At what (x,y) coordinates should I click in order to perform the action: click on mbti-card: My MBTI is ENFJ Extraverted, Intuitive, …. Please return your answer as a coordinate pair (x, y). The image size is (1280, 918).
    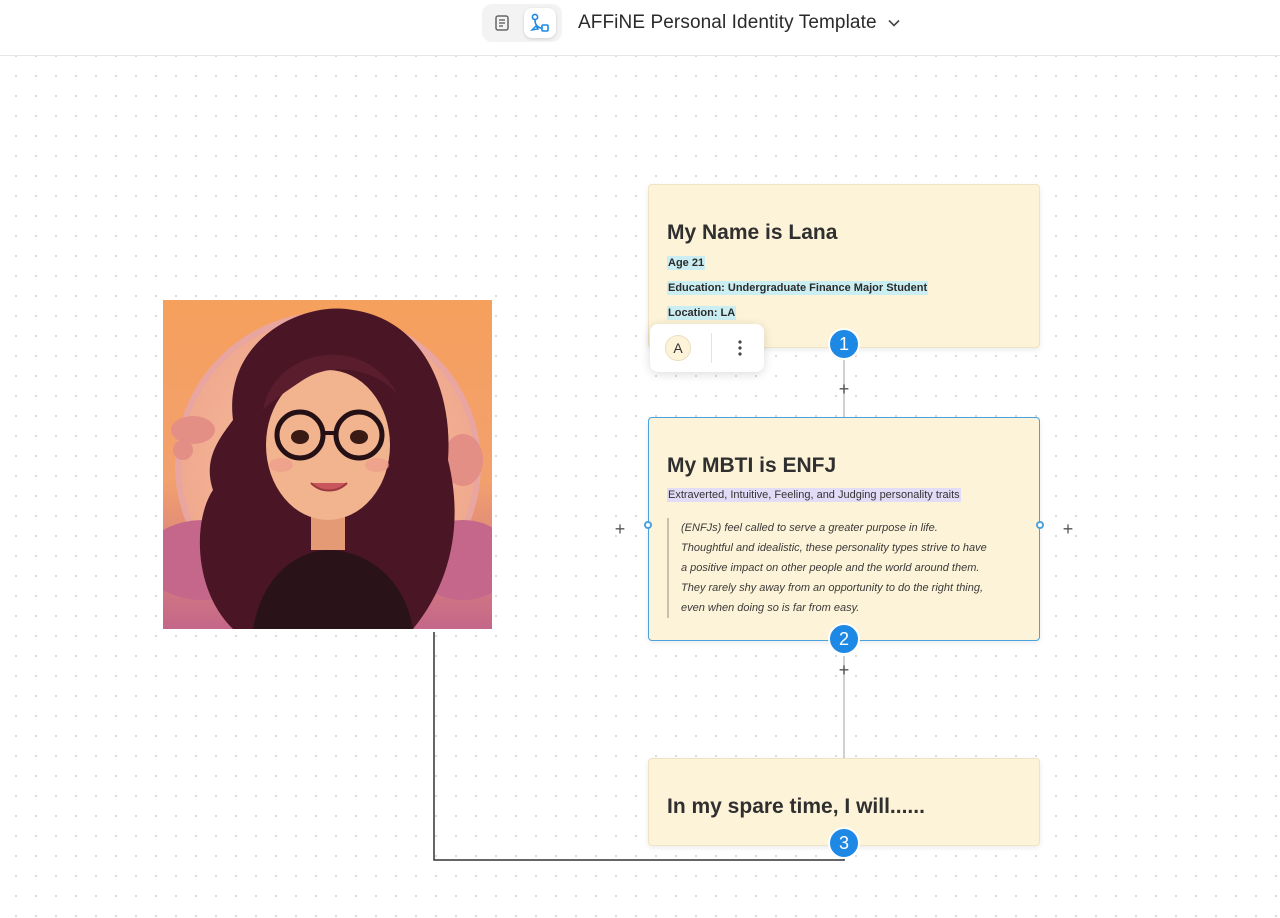
    Looking at the image, I should click on (844, 529).